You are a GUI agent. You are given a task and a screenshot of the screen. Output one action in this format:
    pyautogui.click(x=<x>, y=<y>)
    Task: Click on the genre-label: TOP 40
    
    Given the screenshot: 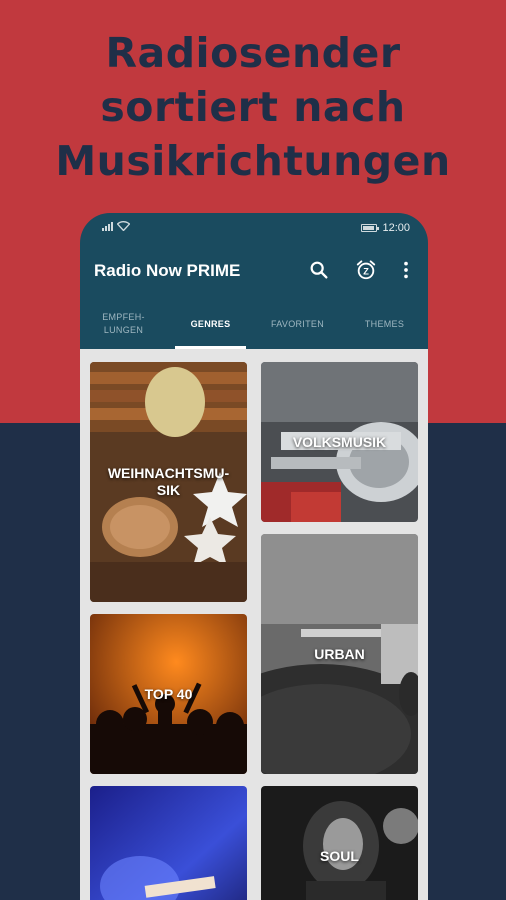 What is the action you would take?
    pyautogui.click(x=168, y=693)
    